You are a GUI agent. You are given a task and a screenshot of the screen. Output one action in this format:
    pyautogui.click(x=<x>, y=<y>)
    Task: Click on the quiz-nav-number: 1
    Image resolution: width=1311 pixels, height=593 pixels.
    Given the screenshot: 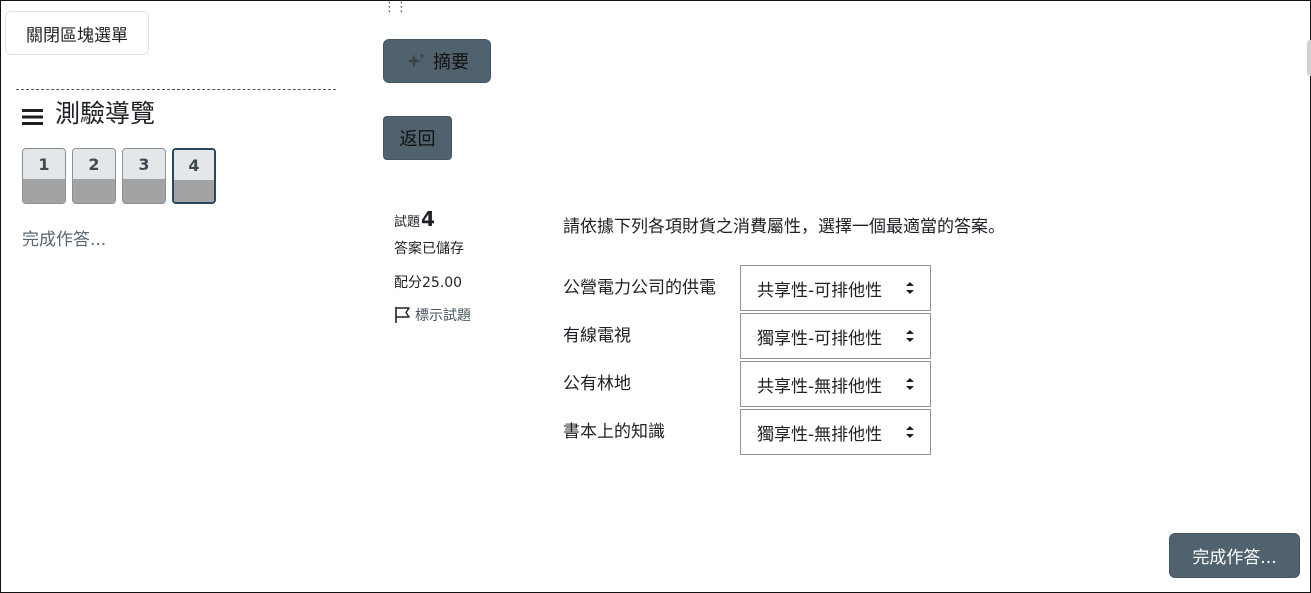 What is the action you would take?
    pyautogui.click(x=44, y=164)
    